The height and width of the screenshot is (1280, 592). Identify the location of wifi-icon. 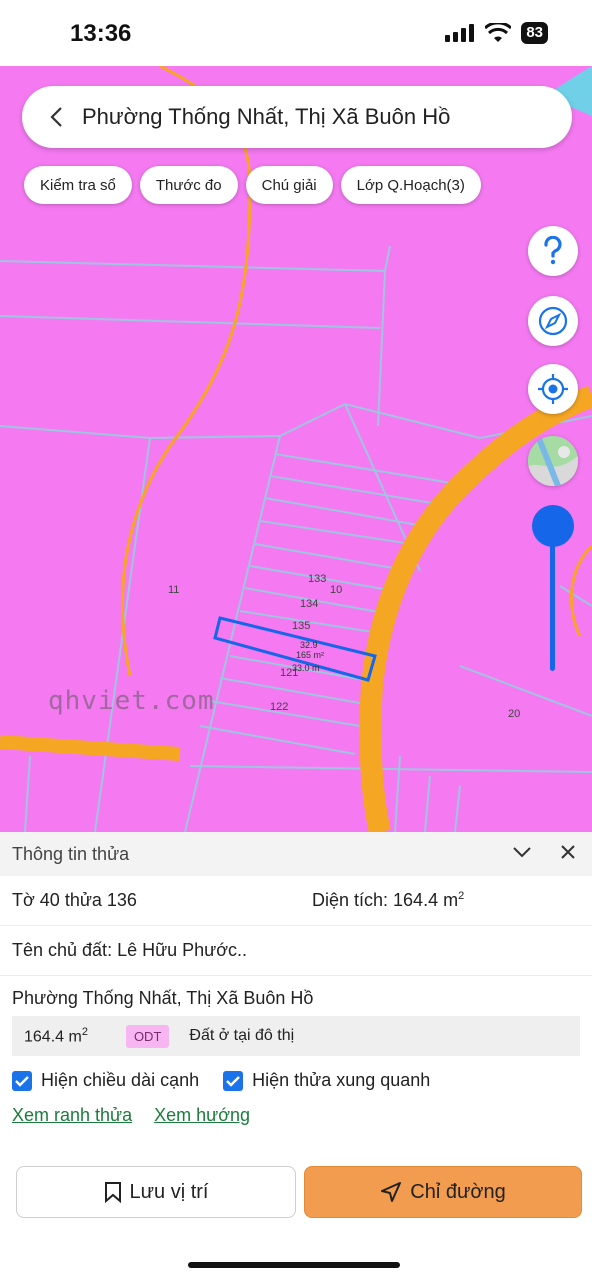
(498, 32).